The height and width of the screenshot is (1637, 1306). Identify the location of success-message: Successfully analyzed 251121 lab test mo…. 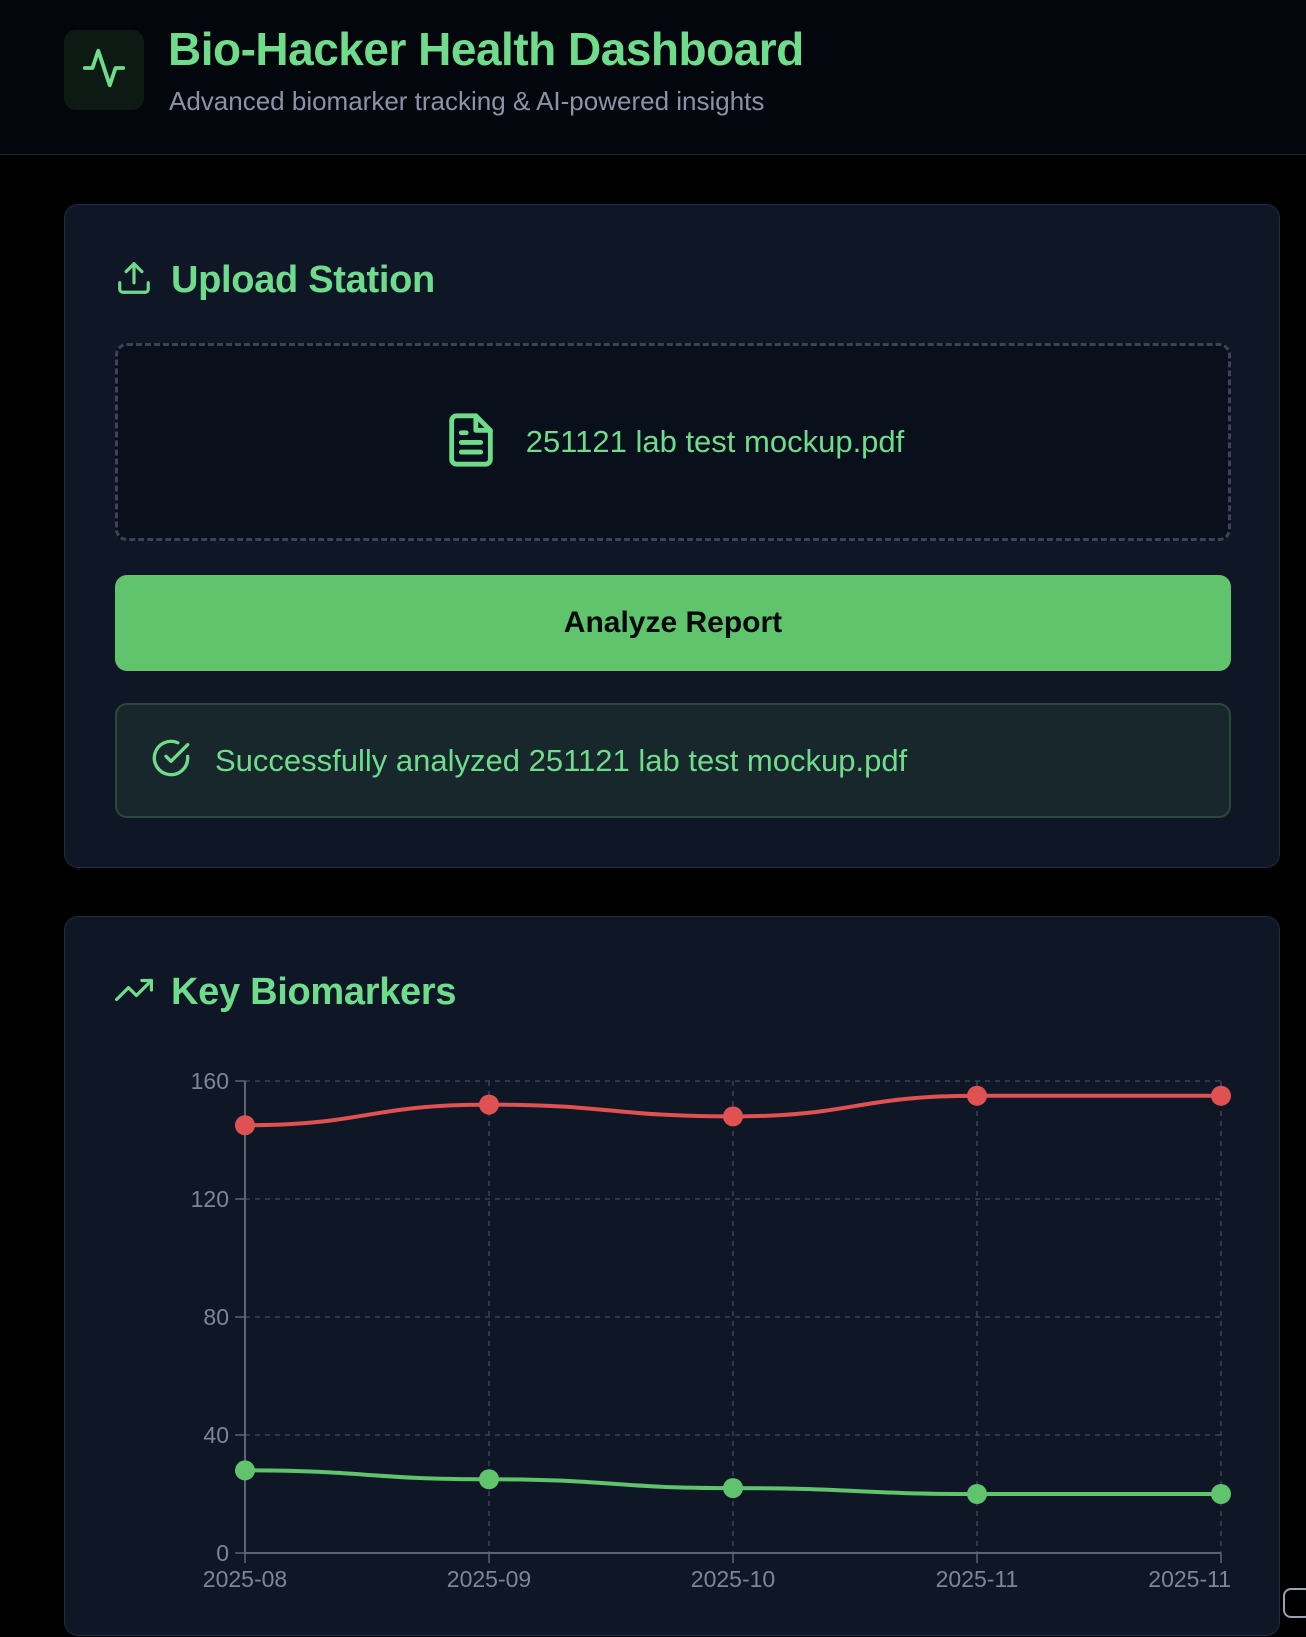
(561, 760).